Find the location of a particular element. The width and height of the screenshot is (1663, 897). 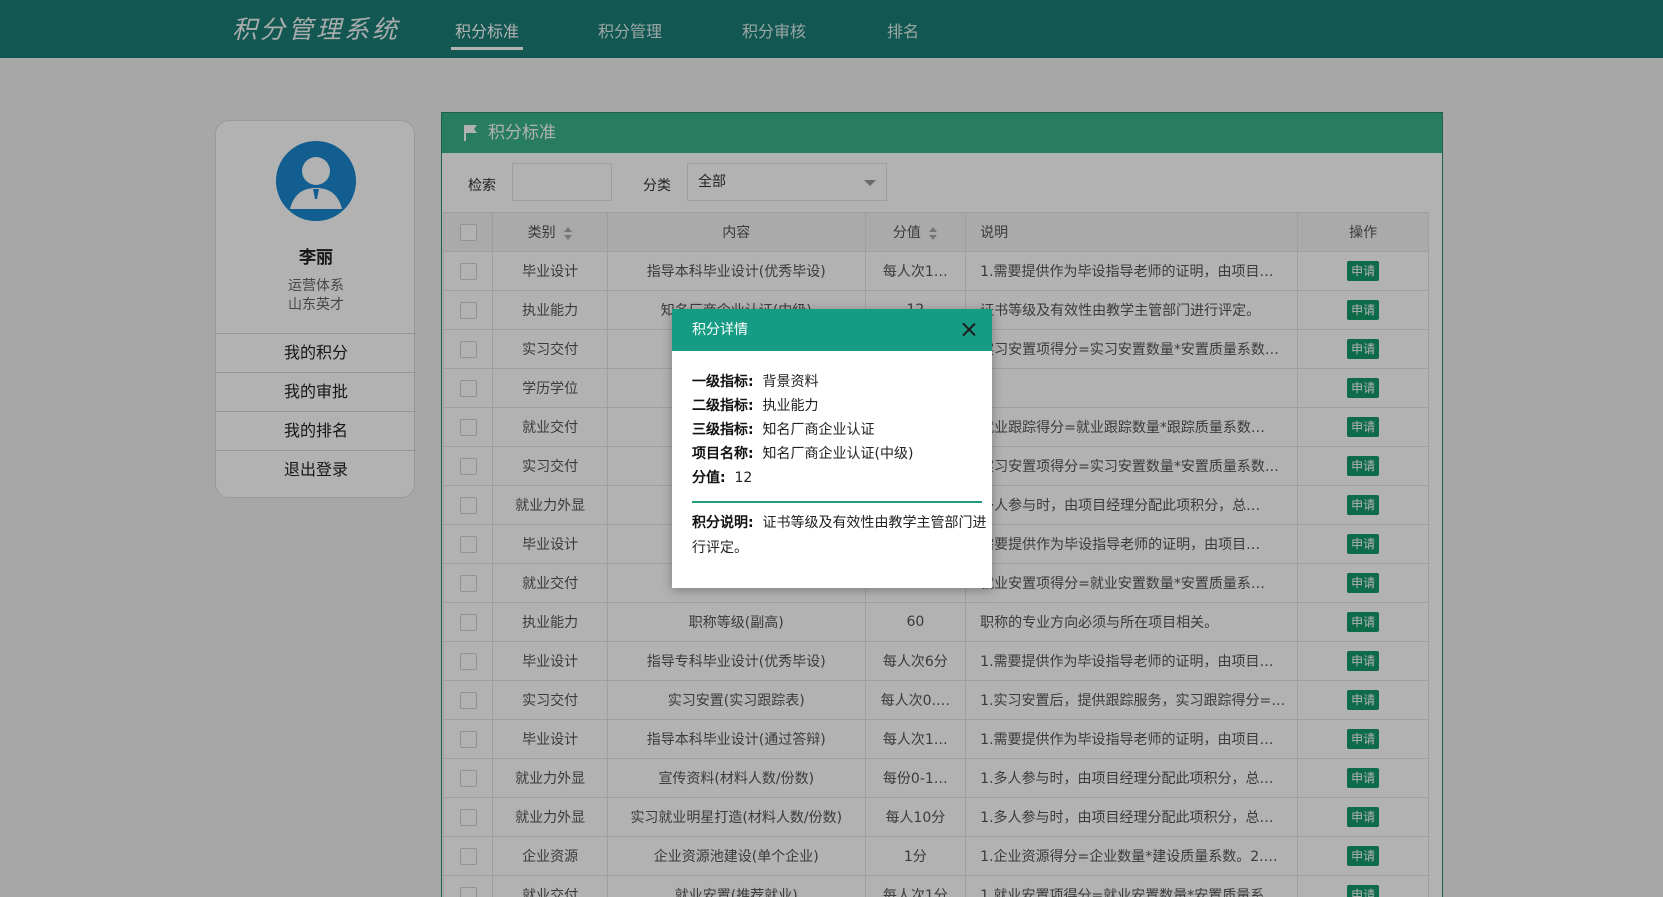

modal-level1: 一级指标: 背景资料 is located at coordinates (755, 382).